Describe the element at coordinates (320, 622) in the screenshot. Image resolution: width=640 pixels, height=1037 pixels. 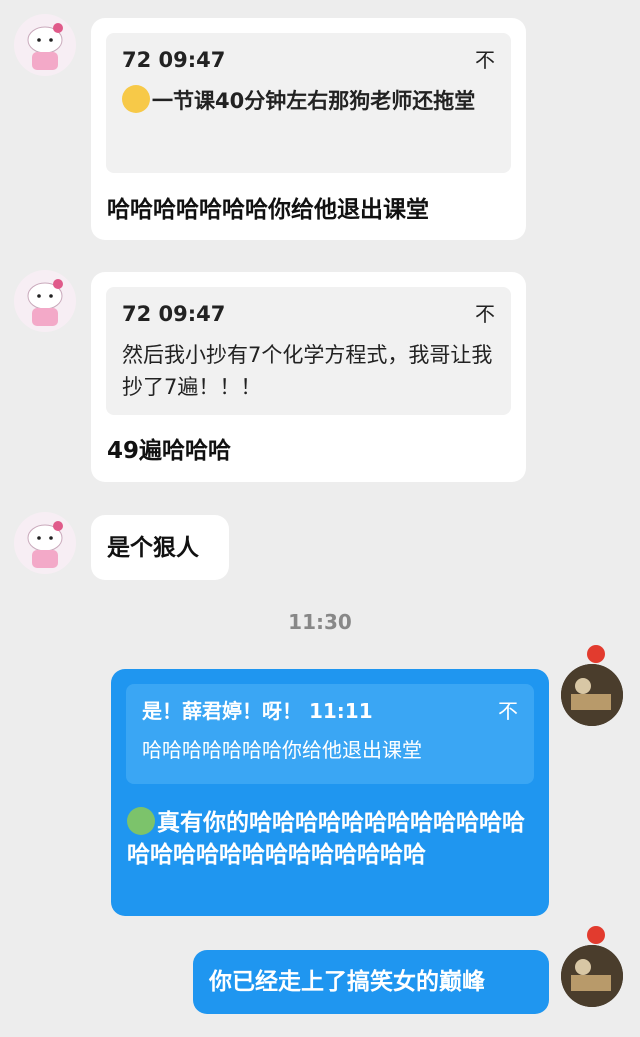
I see `chat-timestamp: 11:30` at that location.